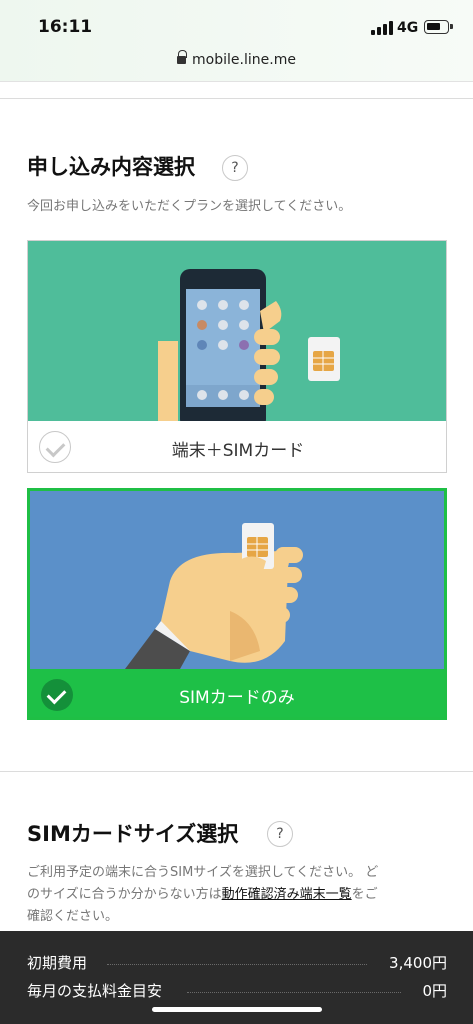  I want to click on initial-fee-row: 初期費用 3,400円, so click(237, 964).